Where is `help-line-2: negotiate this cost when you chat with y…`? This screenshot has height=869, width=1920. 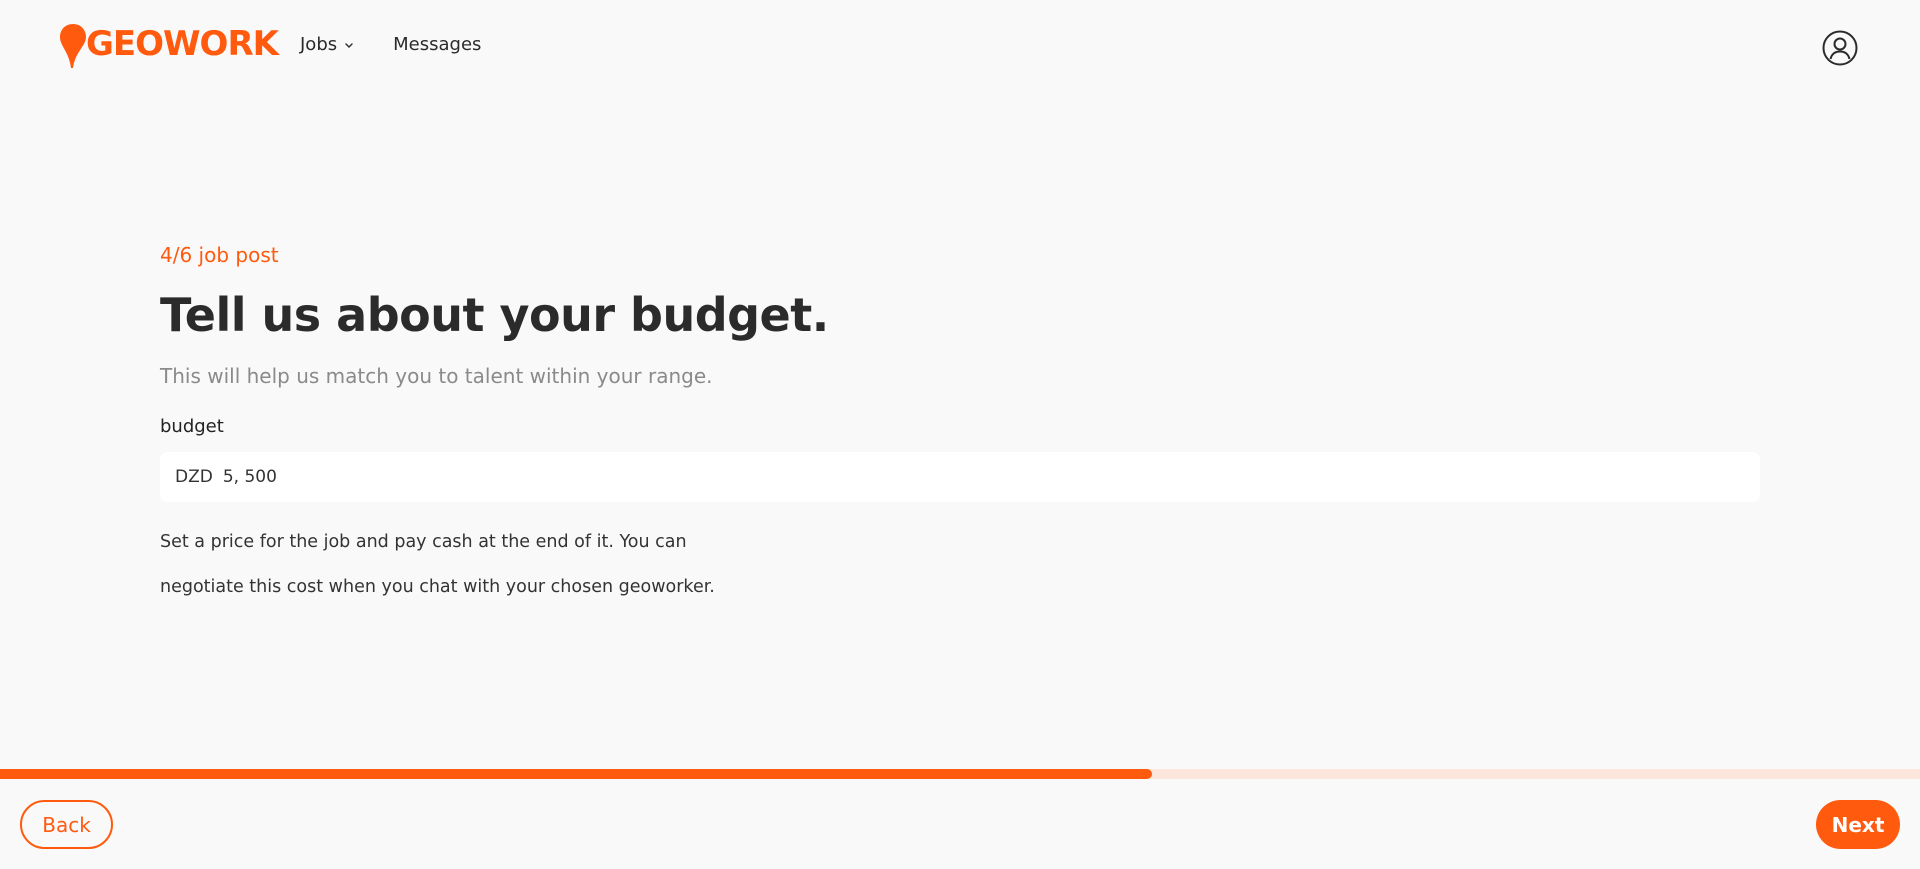 help-line-2: negotiate this cost when you chat with y… is located at coordinates (437, 587).